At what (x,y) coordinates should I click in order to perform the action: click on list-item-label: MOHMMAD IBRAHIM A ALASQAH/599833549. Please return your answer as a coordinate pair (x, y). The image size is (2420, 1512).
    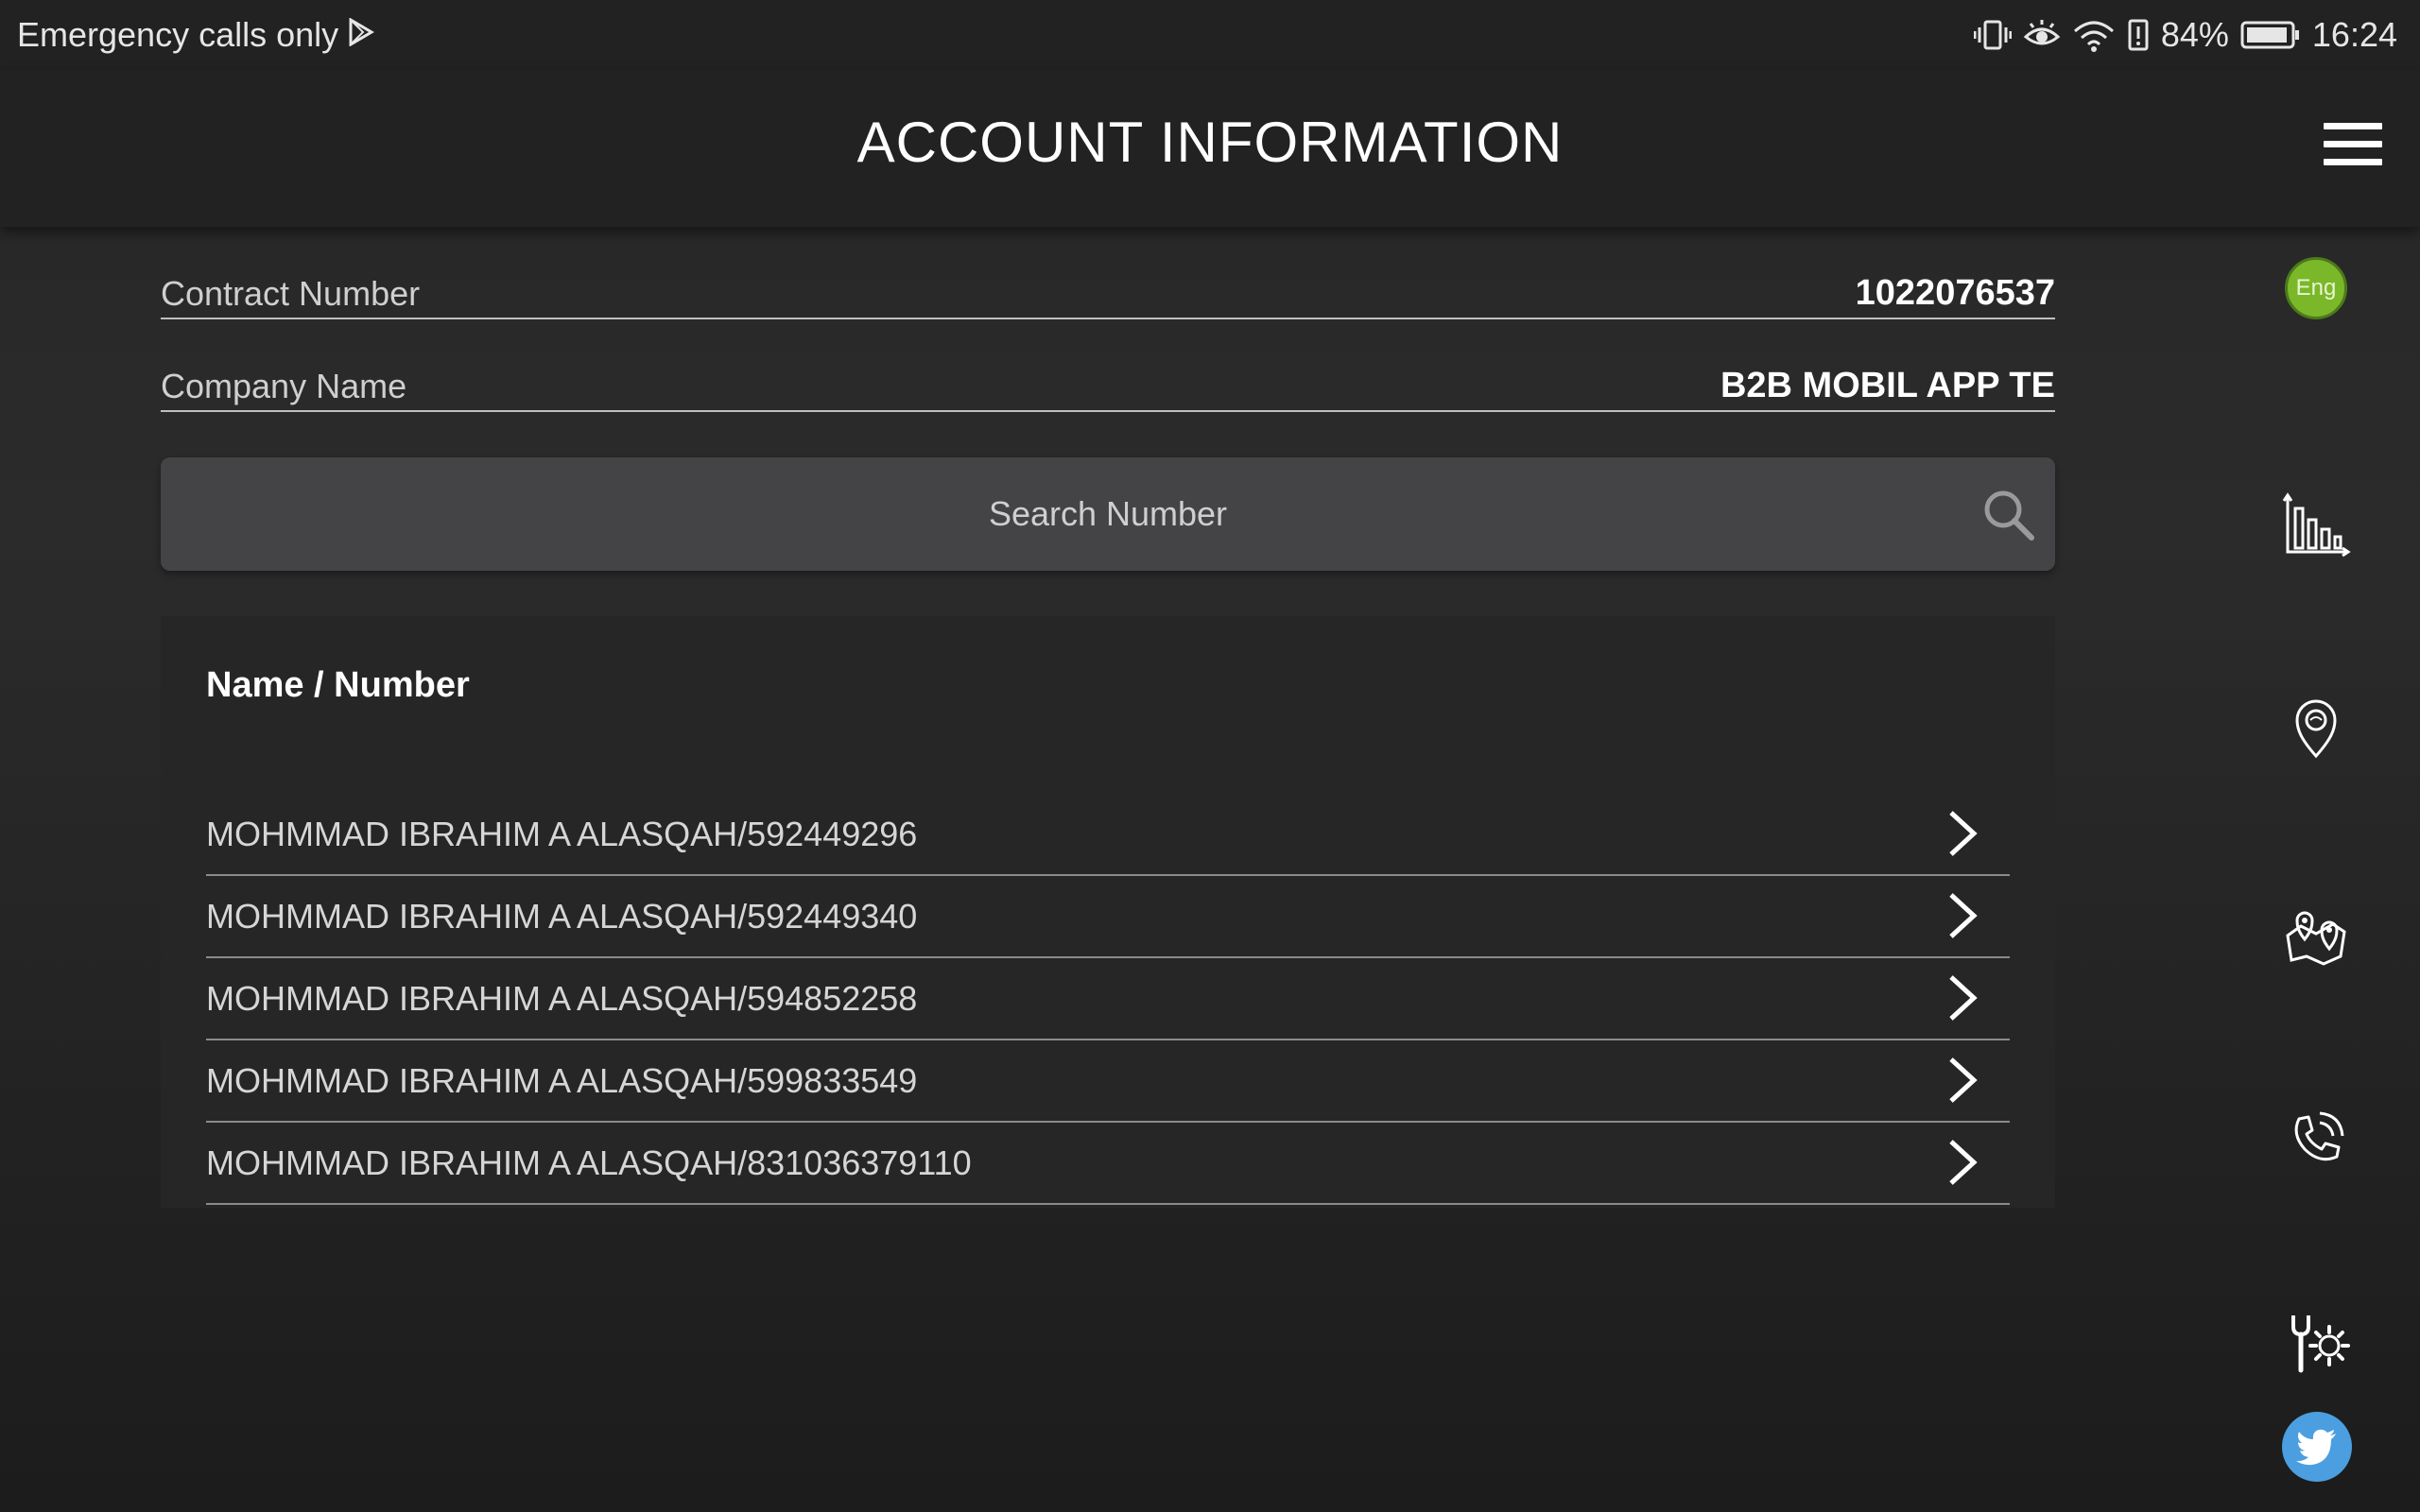
    Looking at the image, I should click on (562, 1080).